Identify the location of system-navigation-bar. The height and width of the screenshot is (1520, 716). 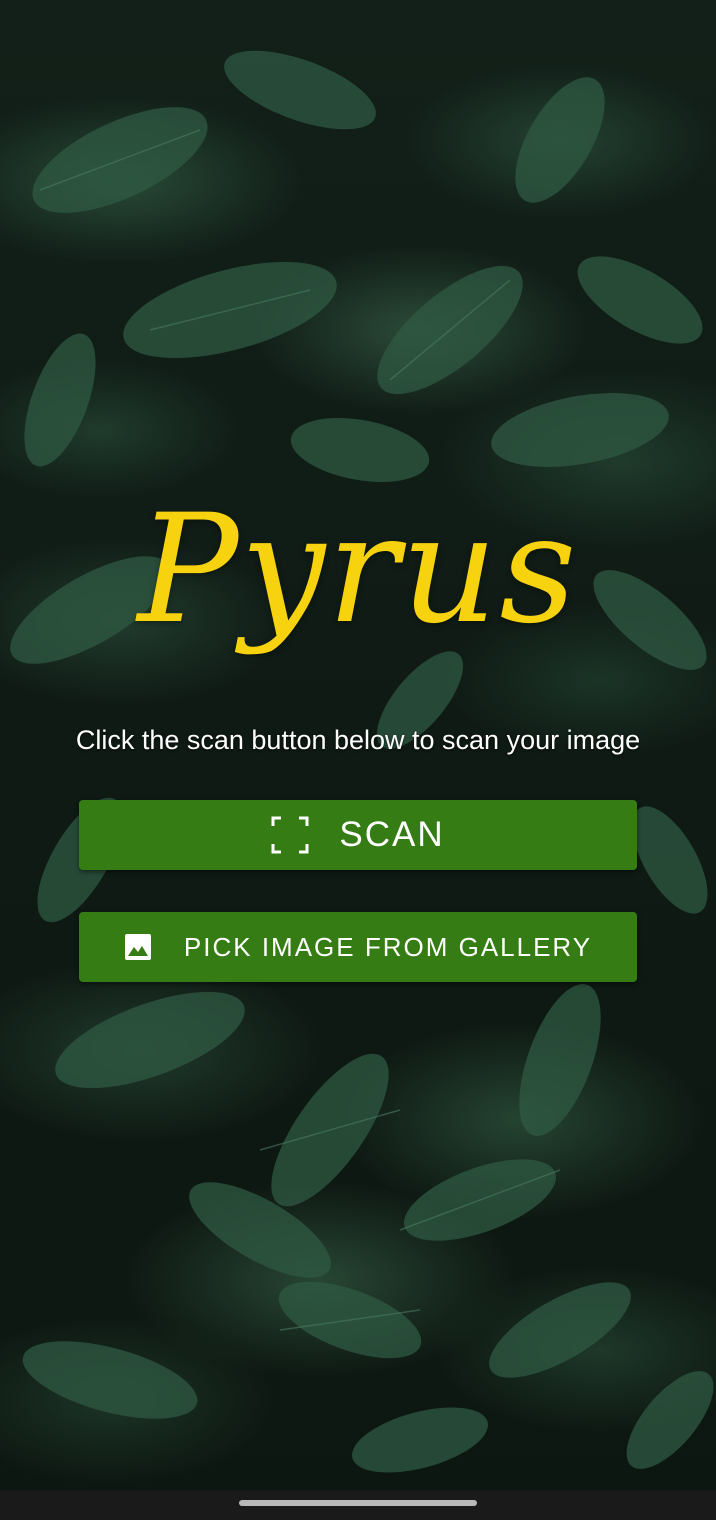
(358, 1505).